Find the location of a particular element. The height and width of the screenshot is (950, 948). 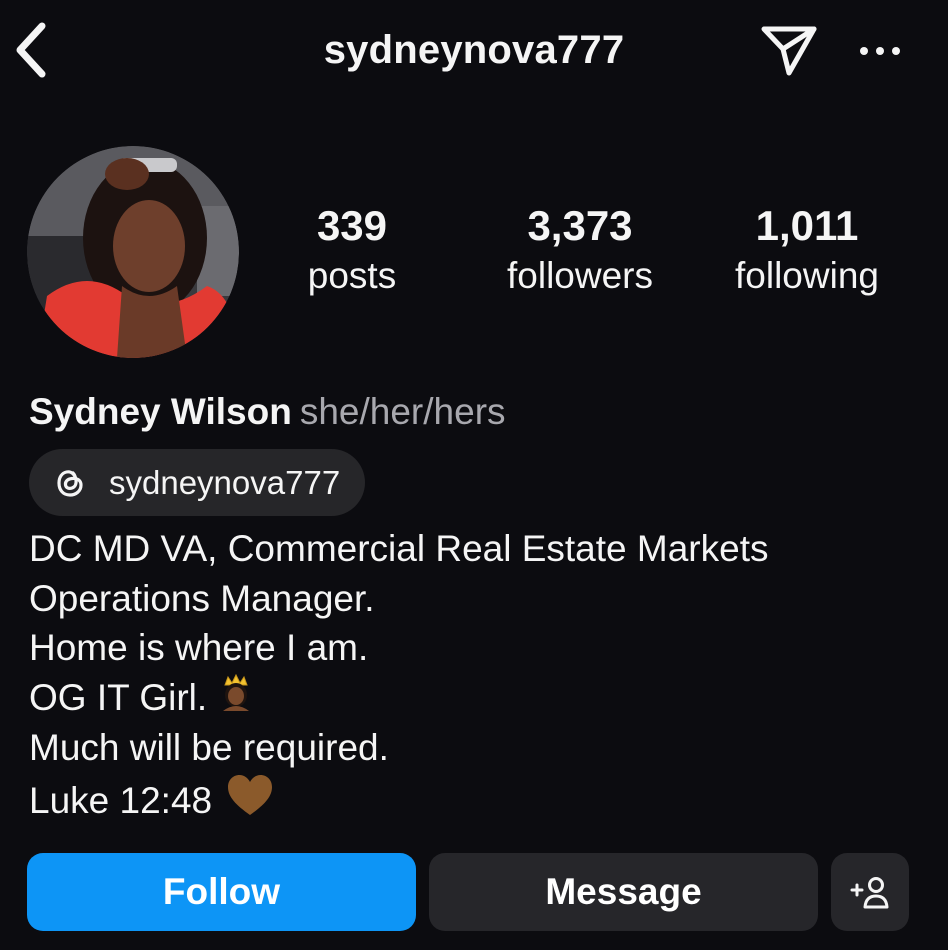

stat-following: 1,011 following is located at coordinates (807, 250).